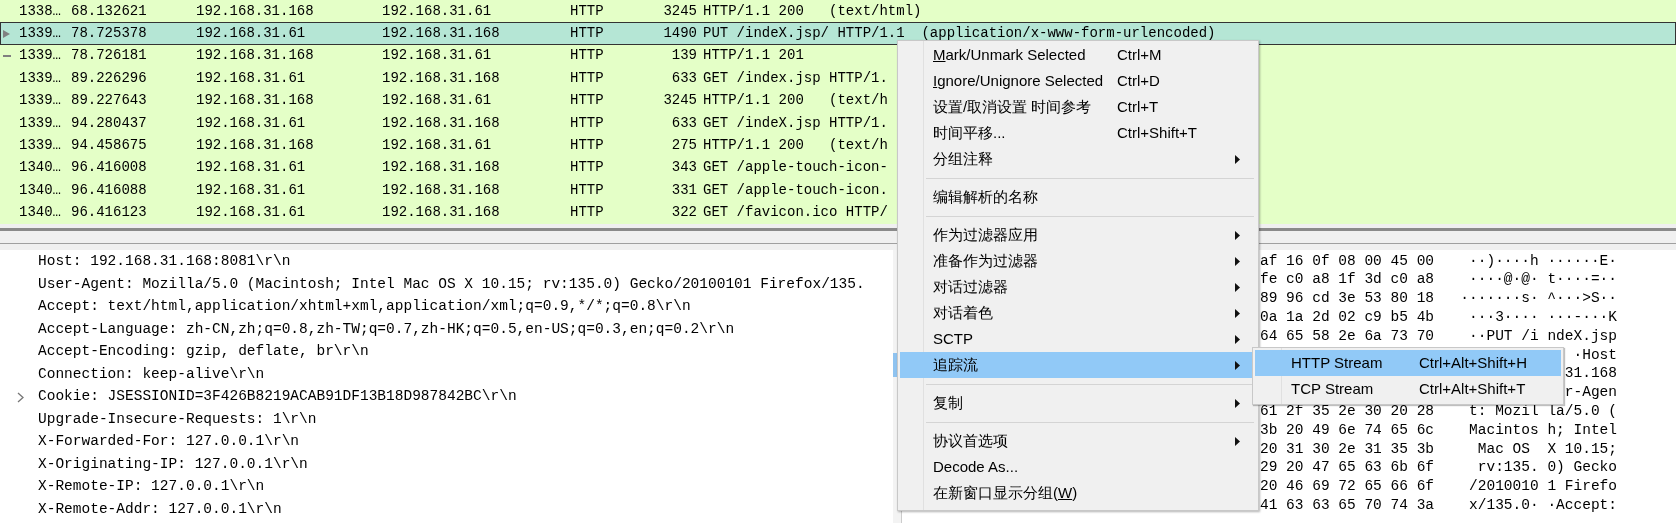 Image resolution: width=1676 pixels, height=523 pixels. What do you see at coordinates (795, 213) in the screenshot?
I see `packet-info: GET /favicon.ico HTTP/` at bounding box center [795, 213].